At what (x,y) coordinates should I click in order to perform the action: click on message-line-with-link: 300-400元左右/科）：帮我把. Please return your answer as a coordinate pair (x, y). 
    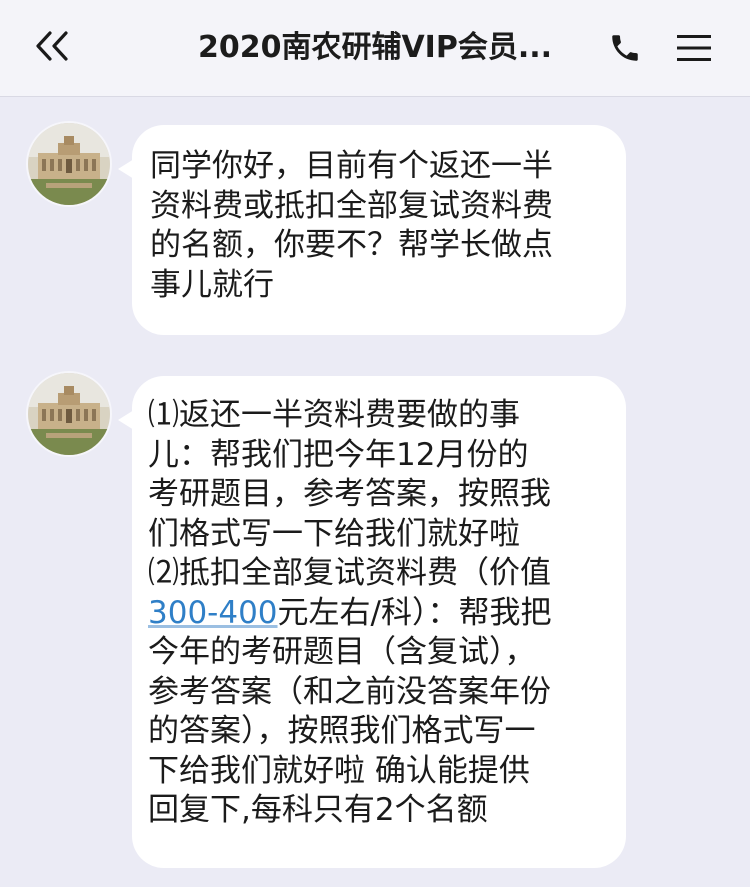
    Looking at the image, I should click on (380, 614).